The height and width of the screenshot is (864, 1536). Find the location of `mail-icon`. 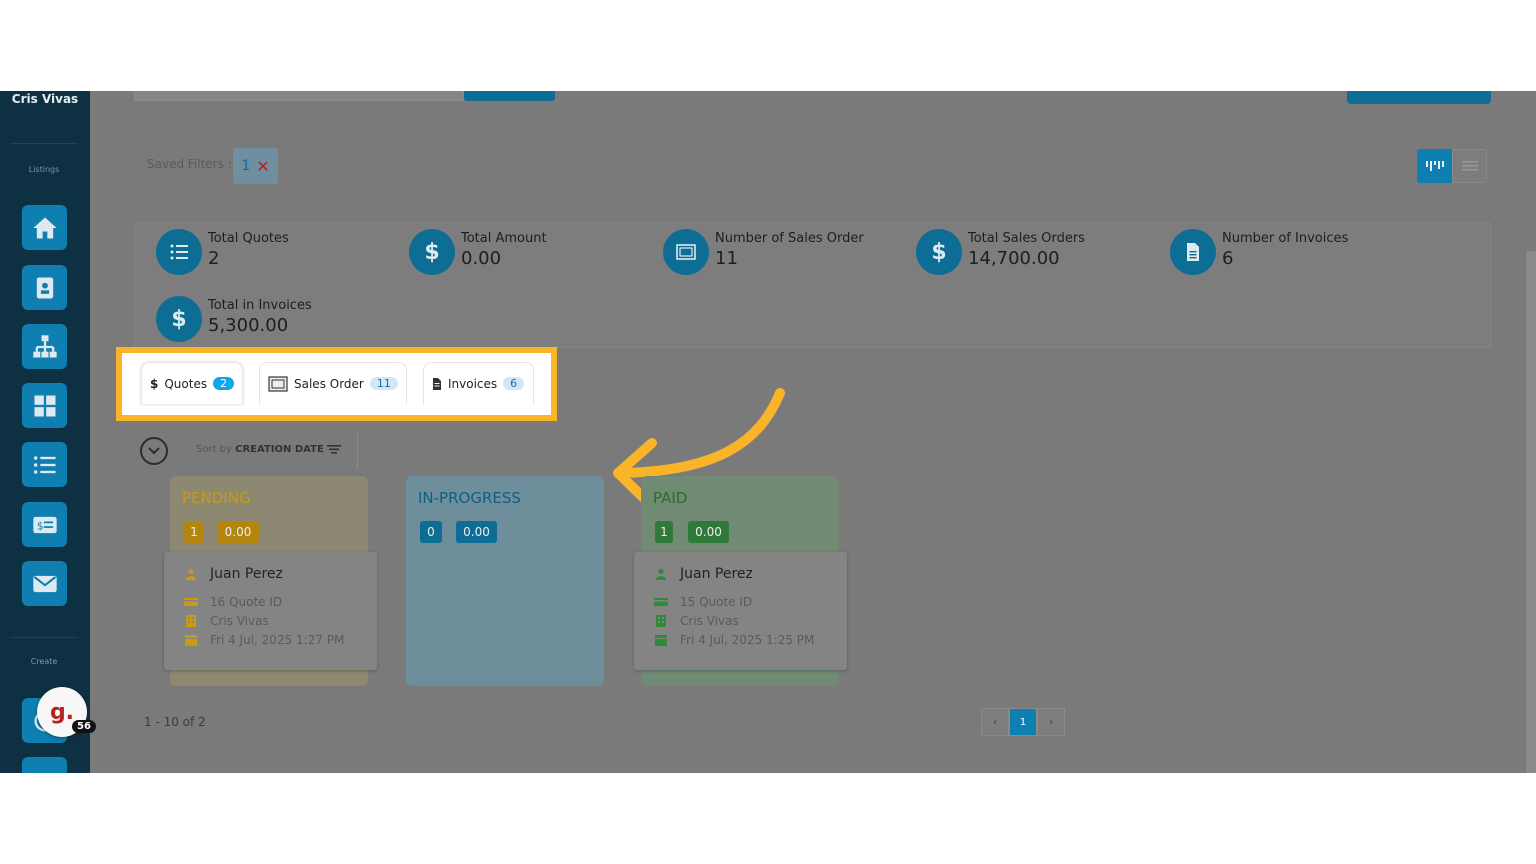

mail-icon is located at coordinates (44, 583).